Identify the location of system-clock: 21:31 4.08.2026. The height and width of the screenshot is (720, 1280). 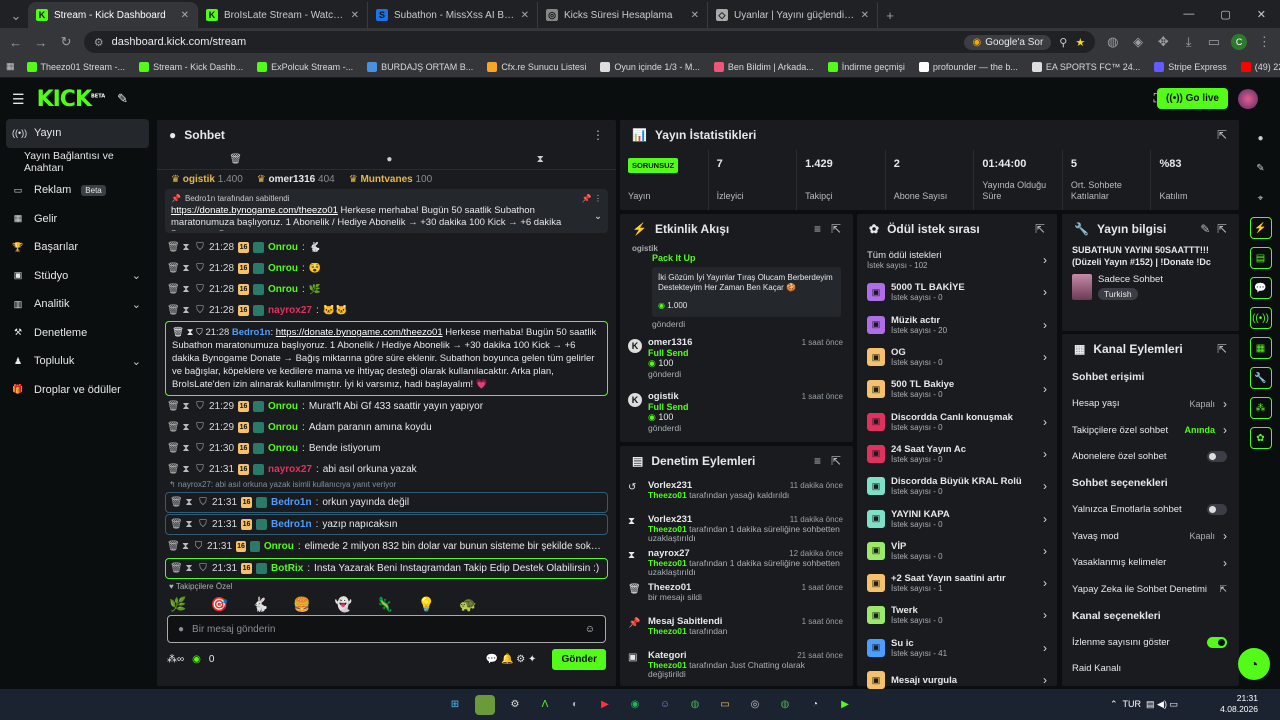
(1239, 704).